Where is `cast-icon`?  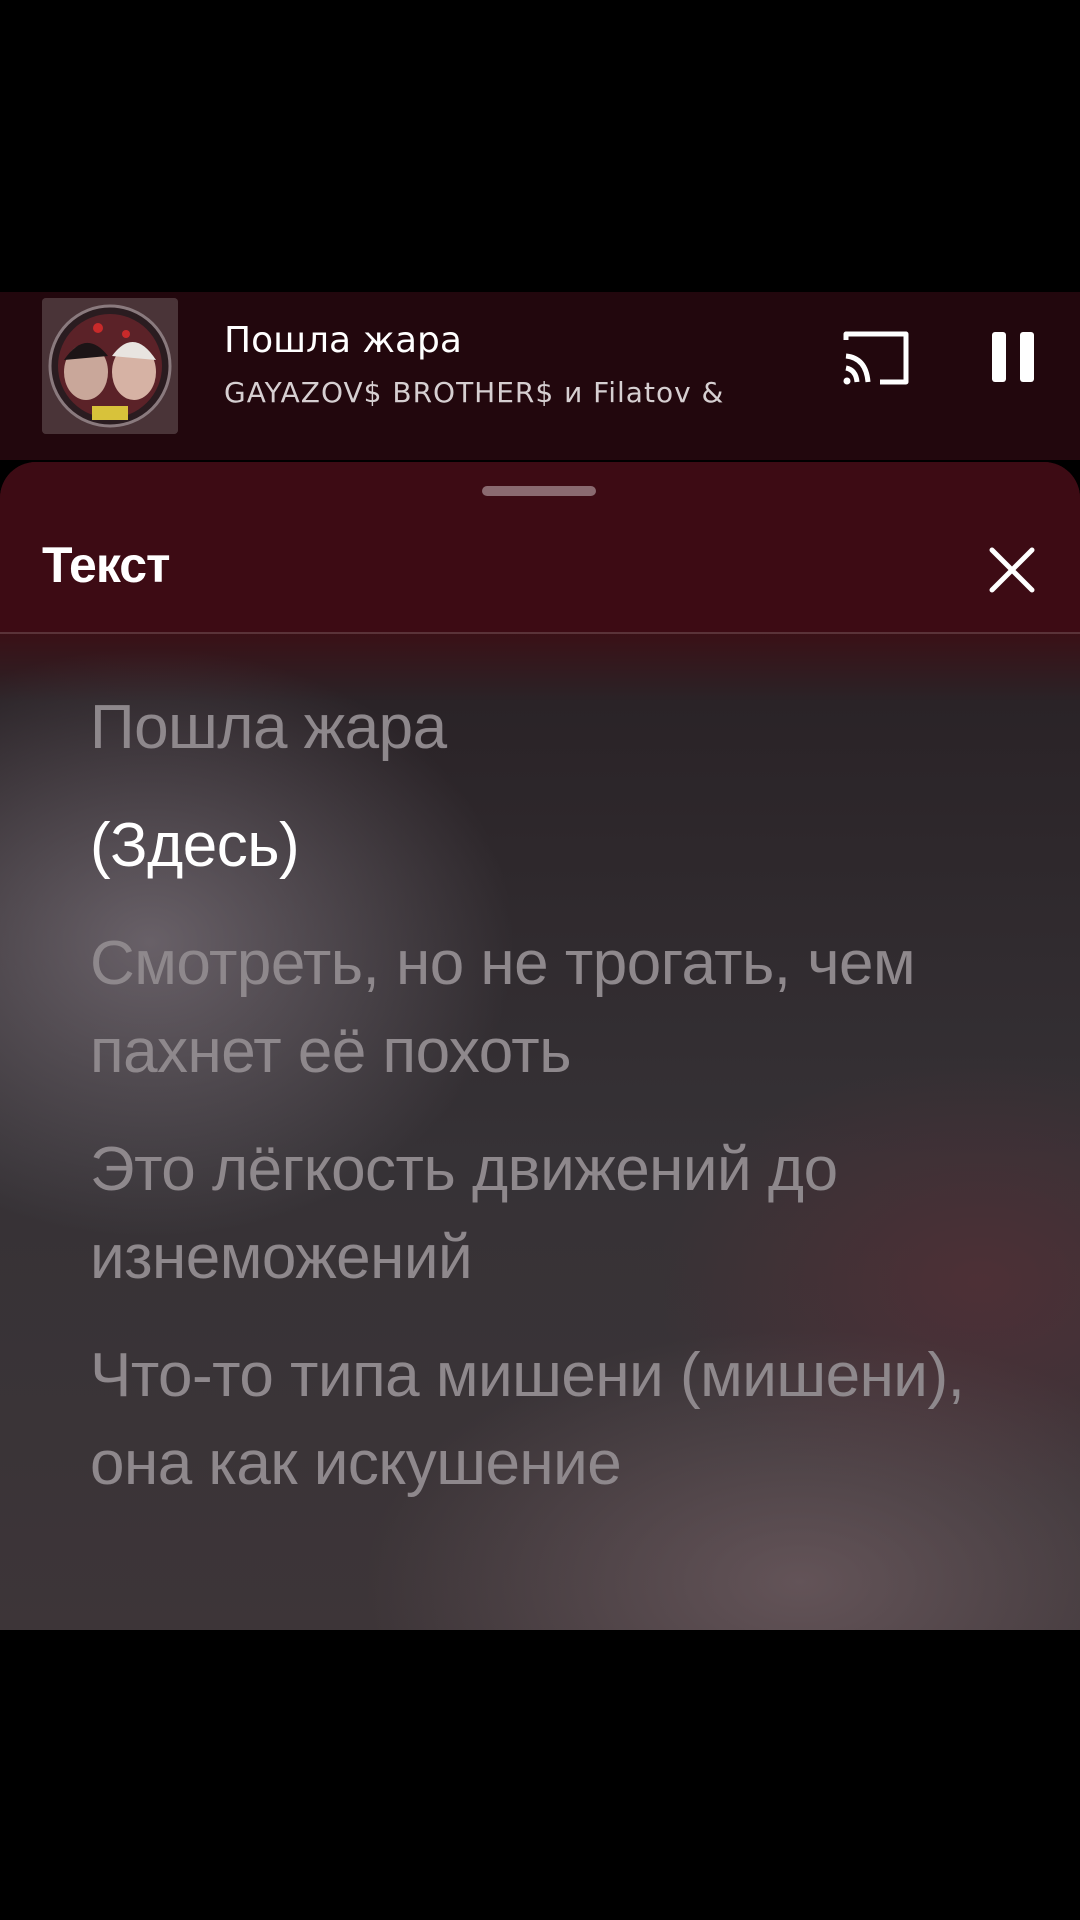
cast-icon is located at coordinates (876, 358).